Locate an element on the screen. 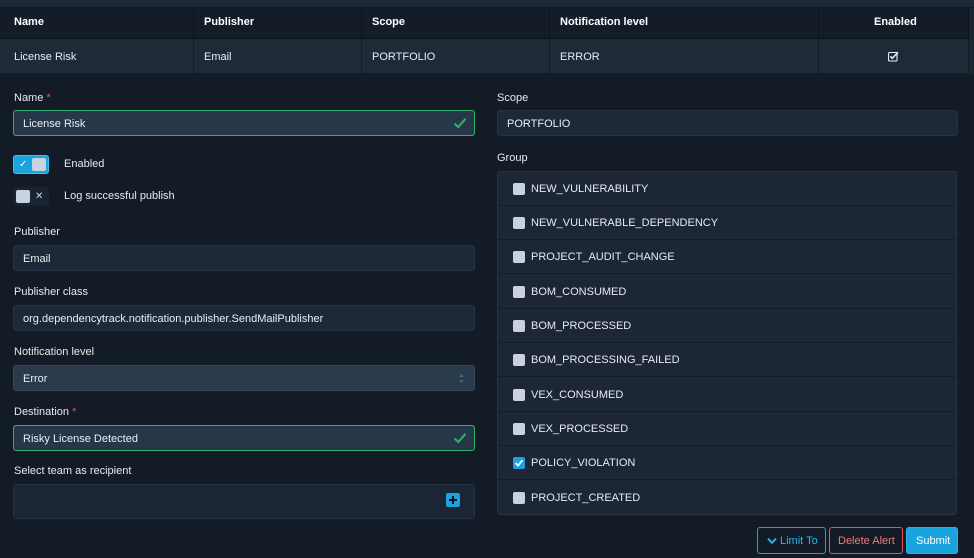 The image size is (974, 558). table-row-cell-publisher: Email is located at coordinates (278, 56).